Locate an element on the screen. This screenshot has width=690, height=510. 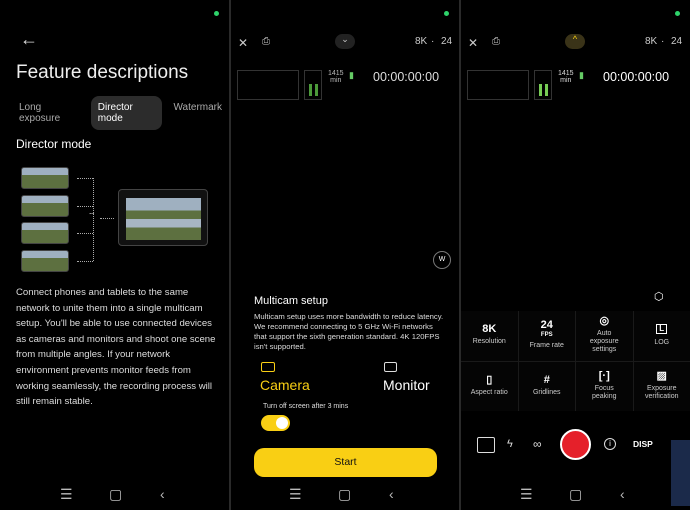
flash-off-icon: ϟ is located at coordinates (510, 444).